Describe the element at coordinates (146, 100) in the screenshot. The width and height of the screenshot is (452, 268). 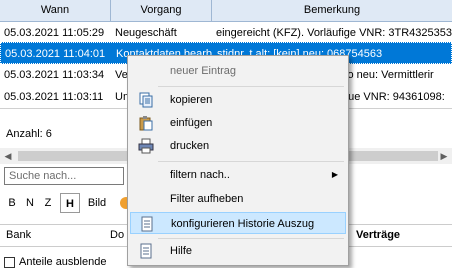
I see `copy-icon` at that location.